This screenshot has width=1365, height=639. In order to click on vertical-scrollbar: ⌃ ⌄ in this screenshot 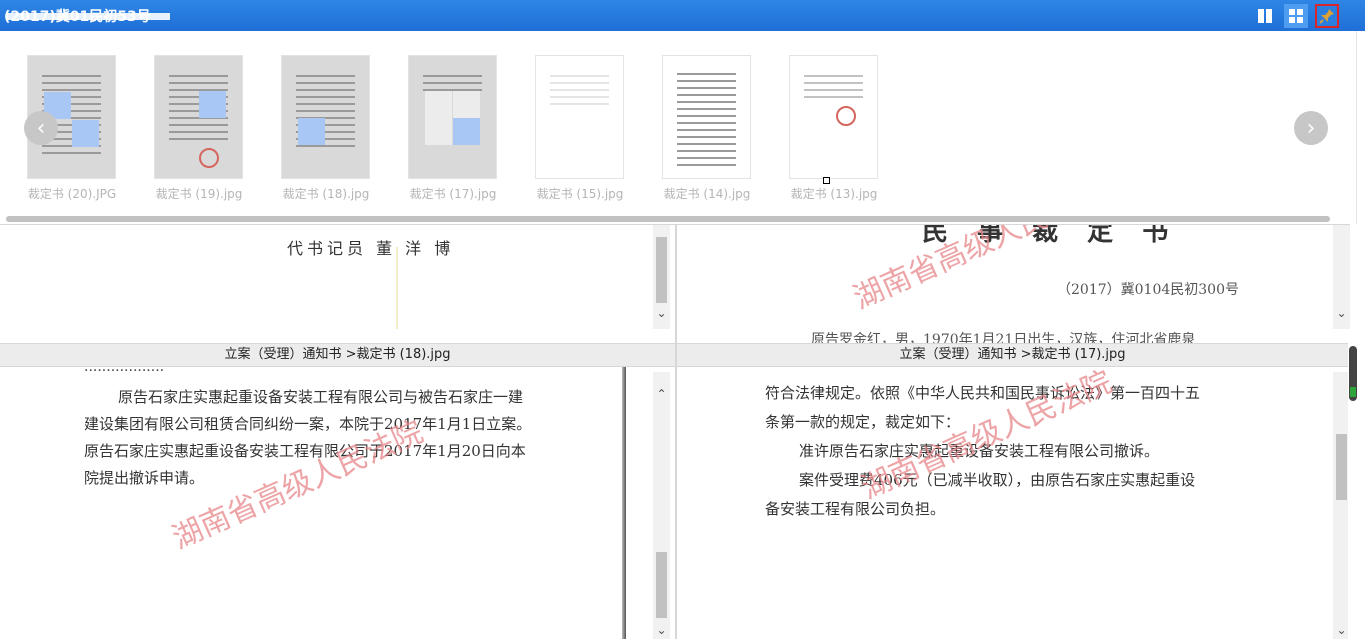, I will do `click(661, 505)`.